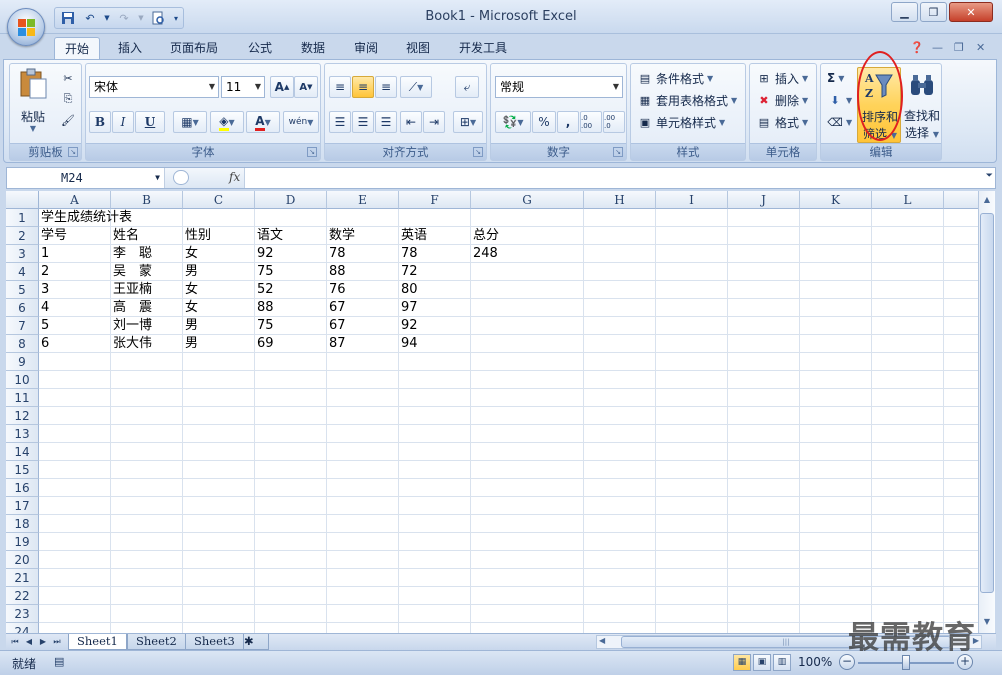 The width and height of the screenshot is (1002, 675). What do you see at coordinates (22, 560) in the screenshot?
I see `row-header-20: 20` at bounding box center [22, 560].